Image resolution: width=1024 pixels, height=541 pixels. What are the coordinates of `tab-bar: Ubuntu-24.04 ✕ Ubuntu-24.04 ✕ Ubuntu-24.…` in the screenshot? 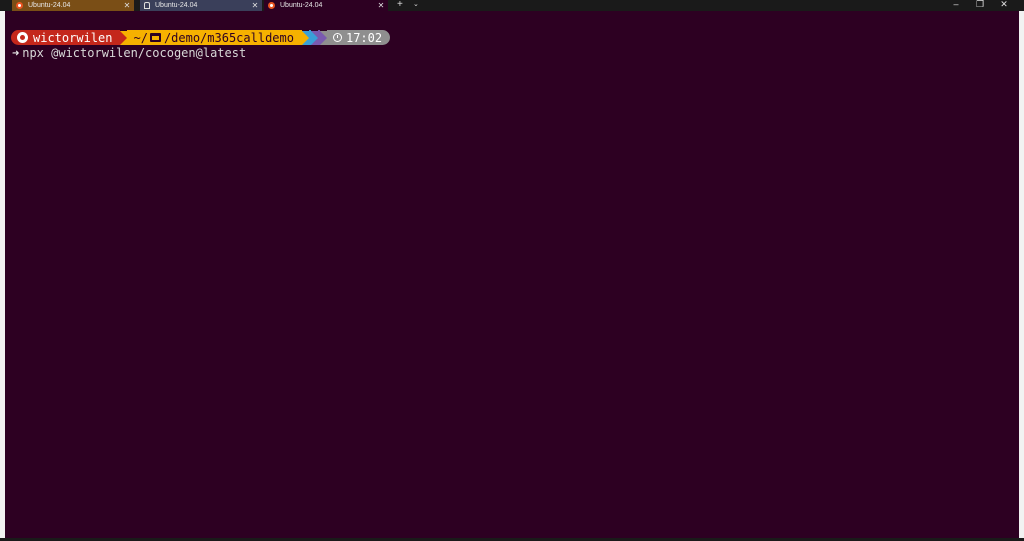 It's located at (512, 5).